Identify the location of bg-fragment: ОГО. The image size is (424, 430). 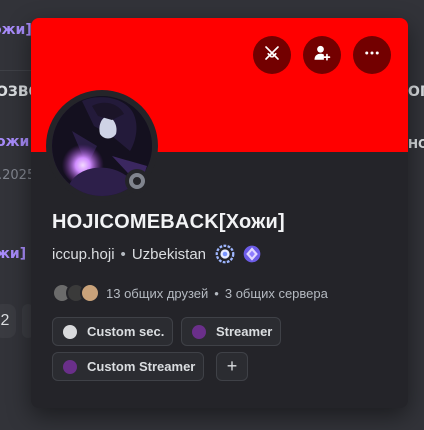
(416, 92).